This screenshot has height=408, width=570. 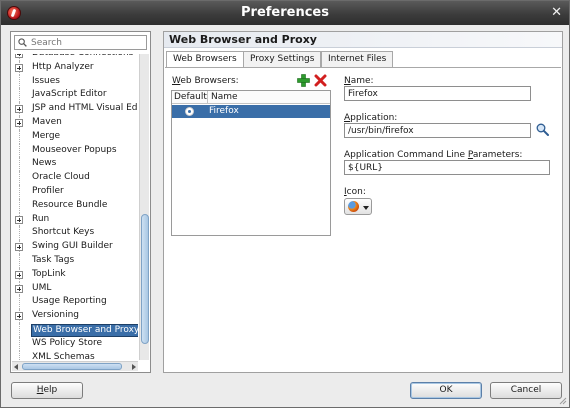 I want to click on tree-item: Oracle Cloud, so click(x=75, y=178).